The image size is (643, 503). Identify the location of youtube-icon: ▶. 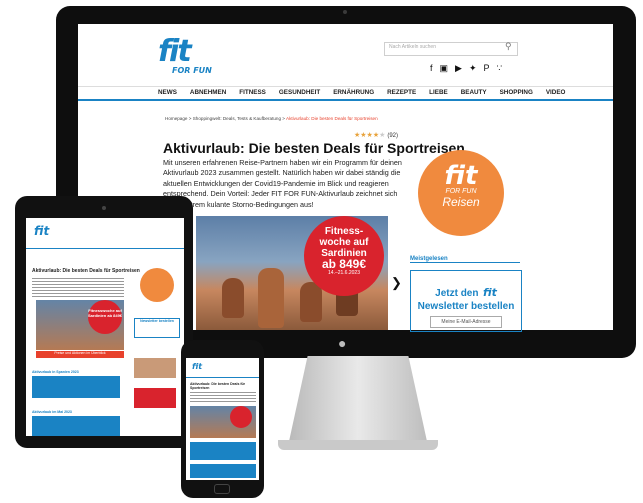
(458, 68).